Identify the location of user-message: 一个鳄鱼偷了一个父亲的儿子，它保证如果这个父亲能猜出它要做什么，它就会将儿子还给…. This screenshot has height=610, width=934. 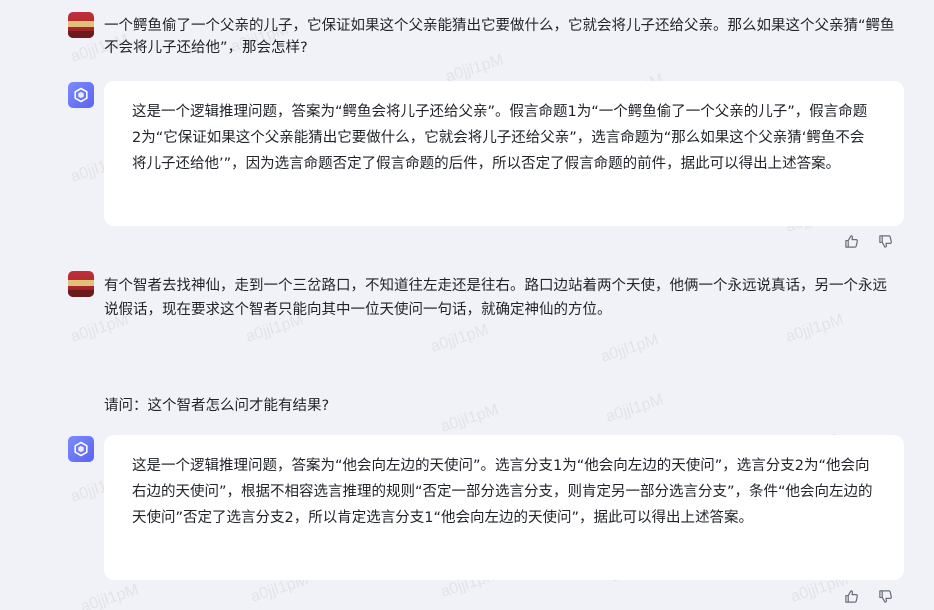
(499, 37).